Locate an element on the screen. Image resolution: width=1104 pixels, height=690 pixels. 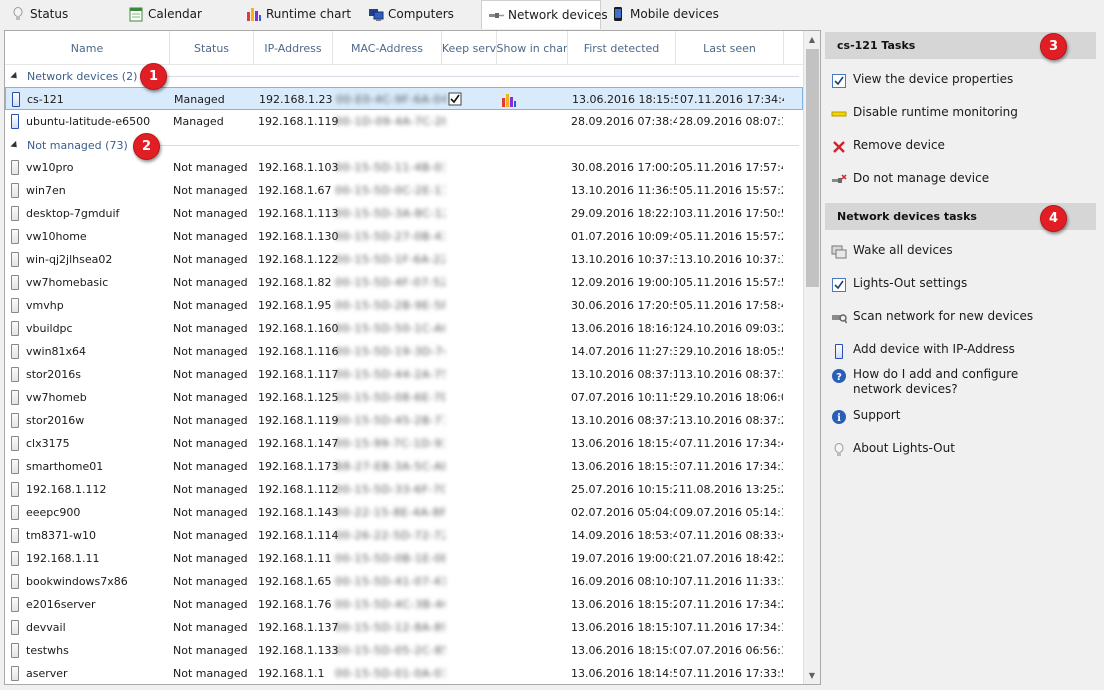
vertical-scrollbar: ▲ ▼ is located at coordinates (811, 357).